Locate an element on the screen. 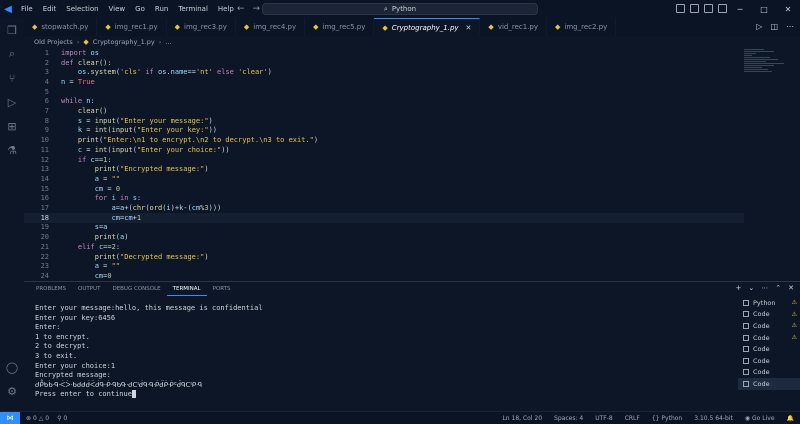  source-control-icon: ⑂ is located at coordinates (12, 78).